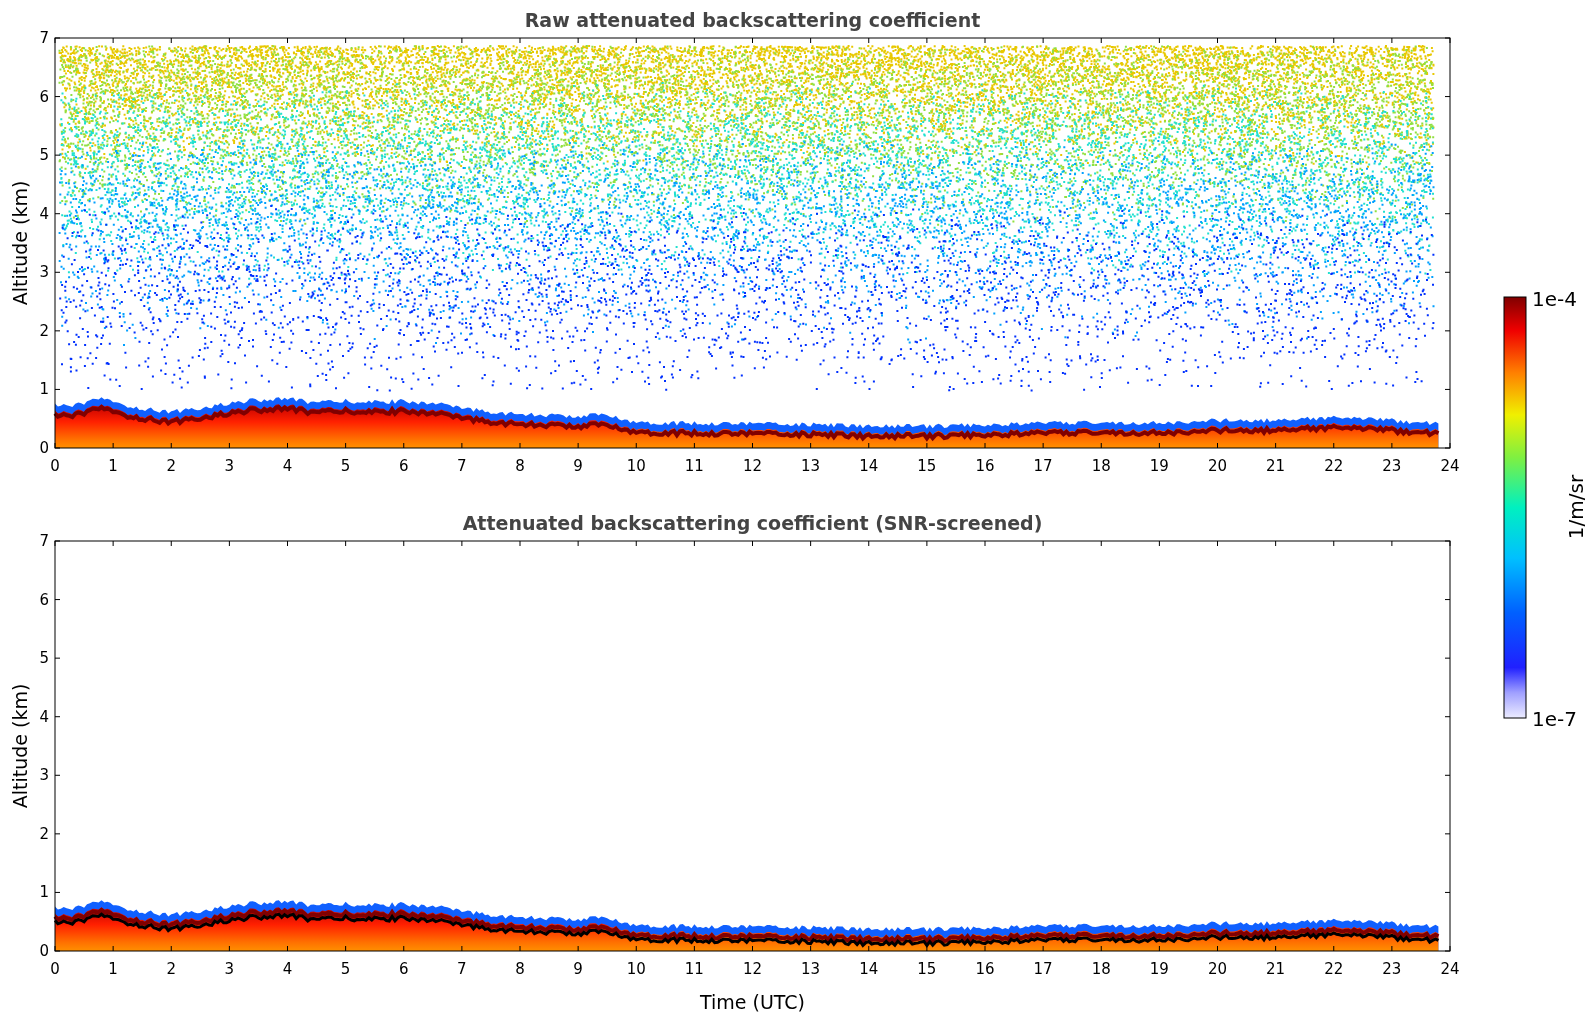 The image size is (1595, 1020). Describe the element at coordinates (752, 1002) in the screenshot. I see `x-axis-label: Time (UTC)` at that location.